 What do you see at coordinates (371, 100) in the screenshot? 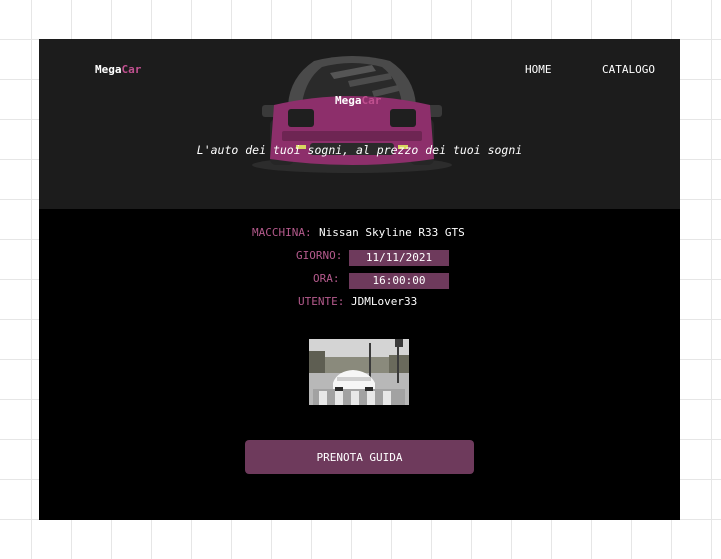
I see `hero-brand-suffix: Car` at bounding box center [371, 100].